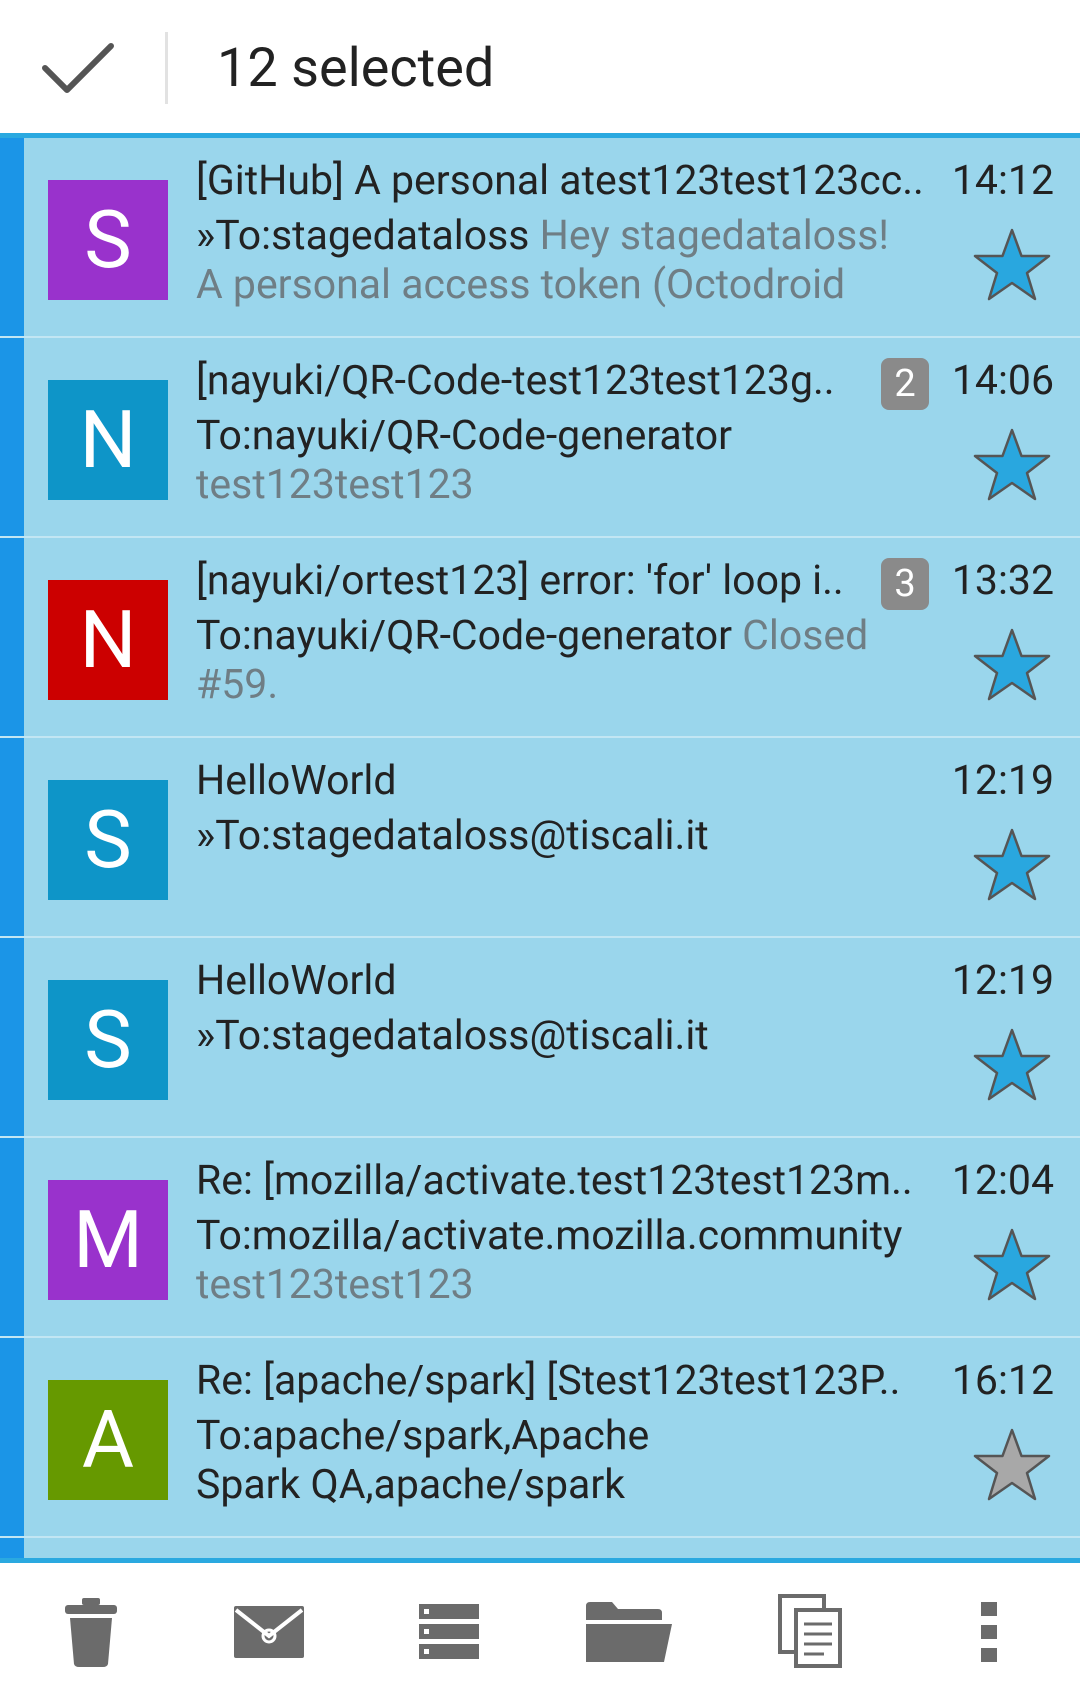 Image resolution: width=1080 pixels, height=1699 pixels. Describe the element at coordinates (540, 1548) in the screenshot. I see `message-row` at that location.